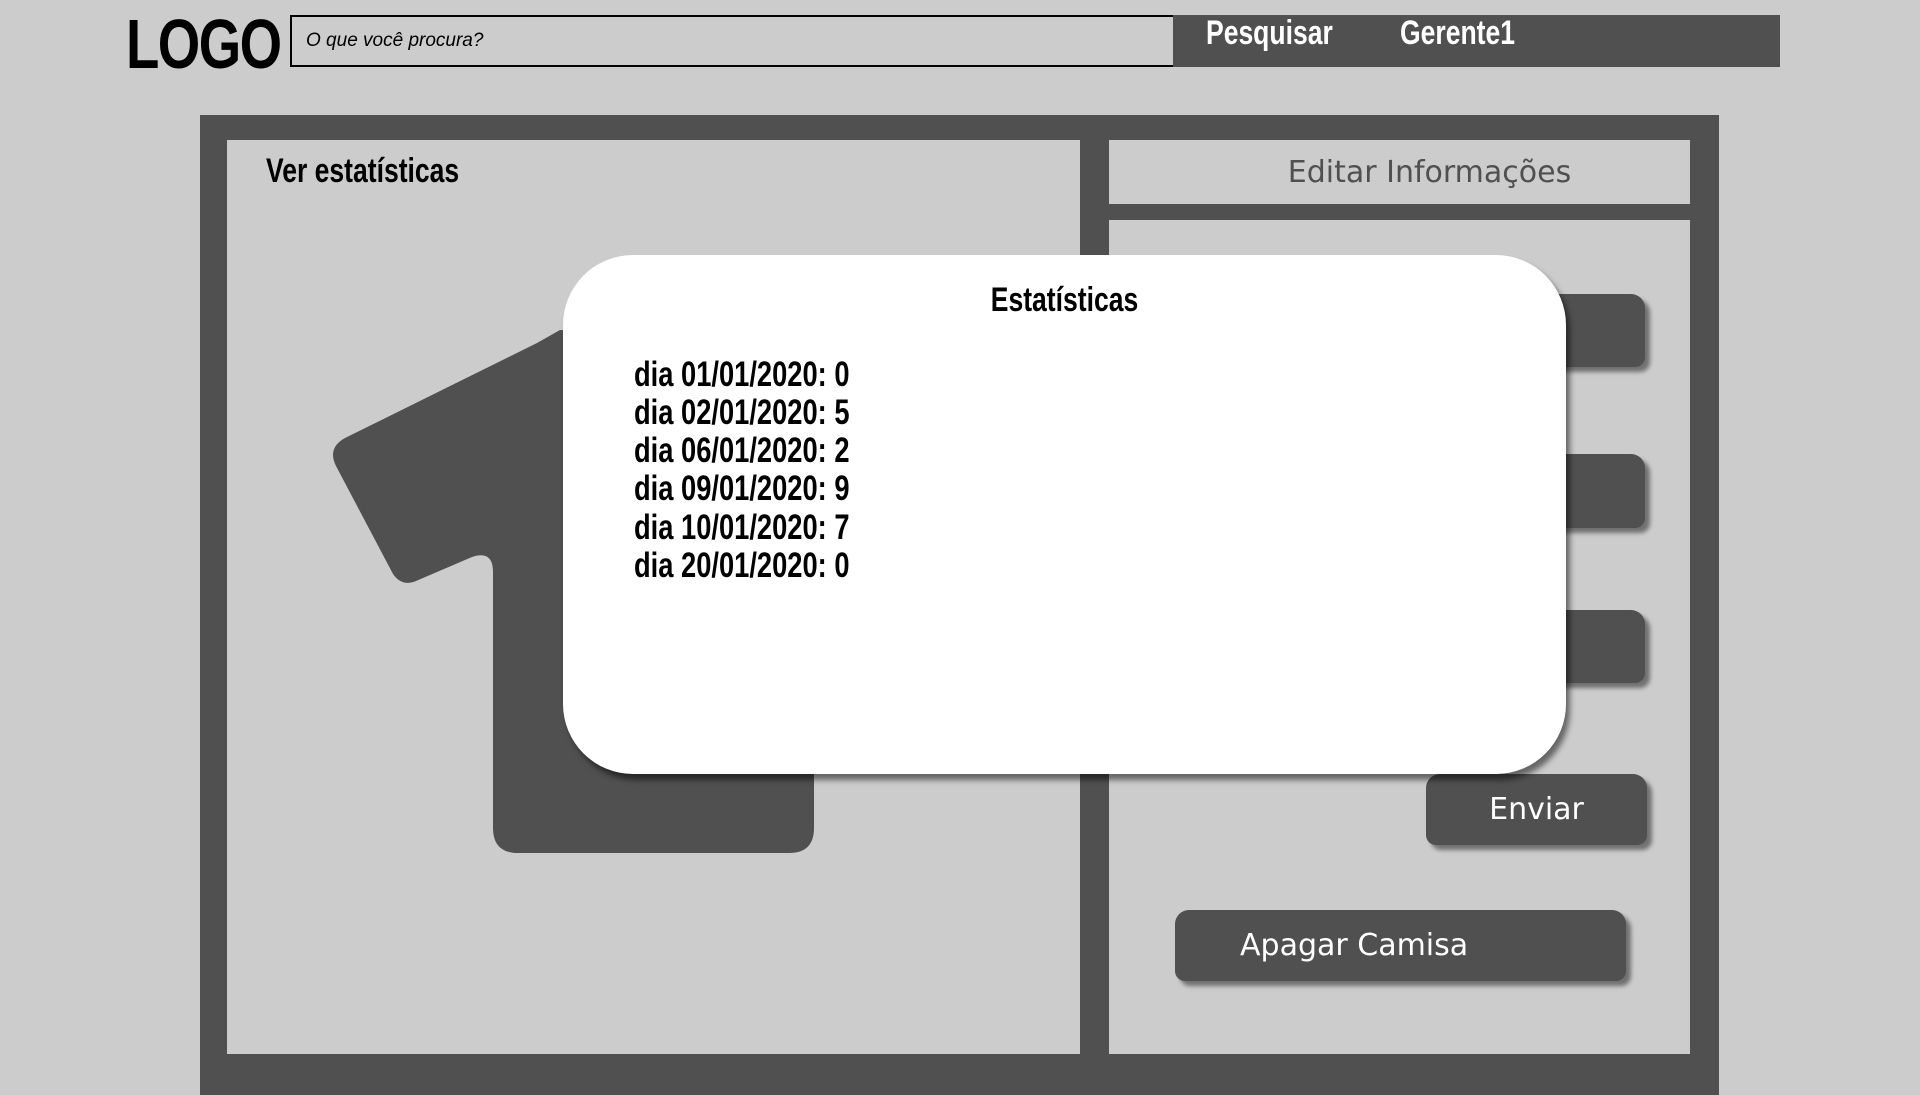 This screenshot has width=1920, height=1095. I want to click on delete-shirt-button: Apagar Camisa, so click(1400, 945).